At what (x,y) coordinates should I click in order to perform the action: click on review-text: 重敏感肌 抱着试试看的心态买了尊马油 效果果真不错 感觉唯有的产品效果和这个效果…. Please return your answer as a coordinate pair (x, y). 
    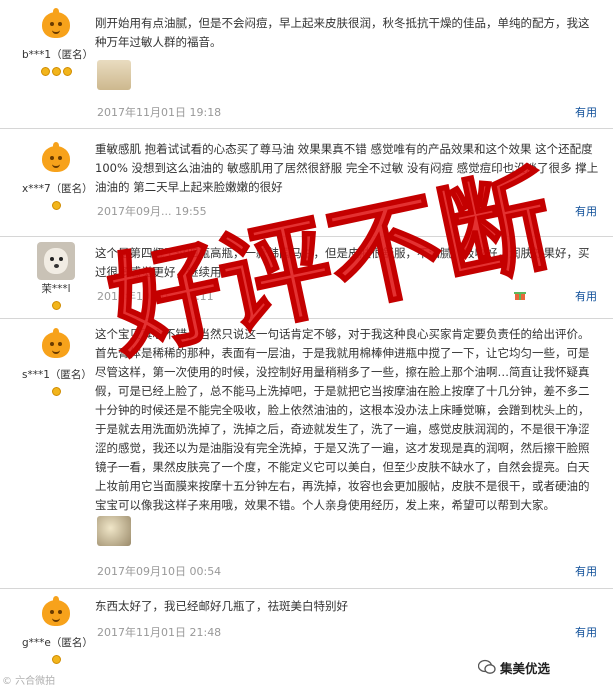
    Looking at the image, I should click on (347, 168).